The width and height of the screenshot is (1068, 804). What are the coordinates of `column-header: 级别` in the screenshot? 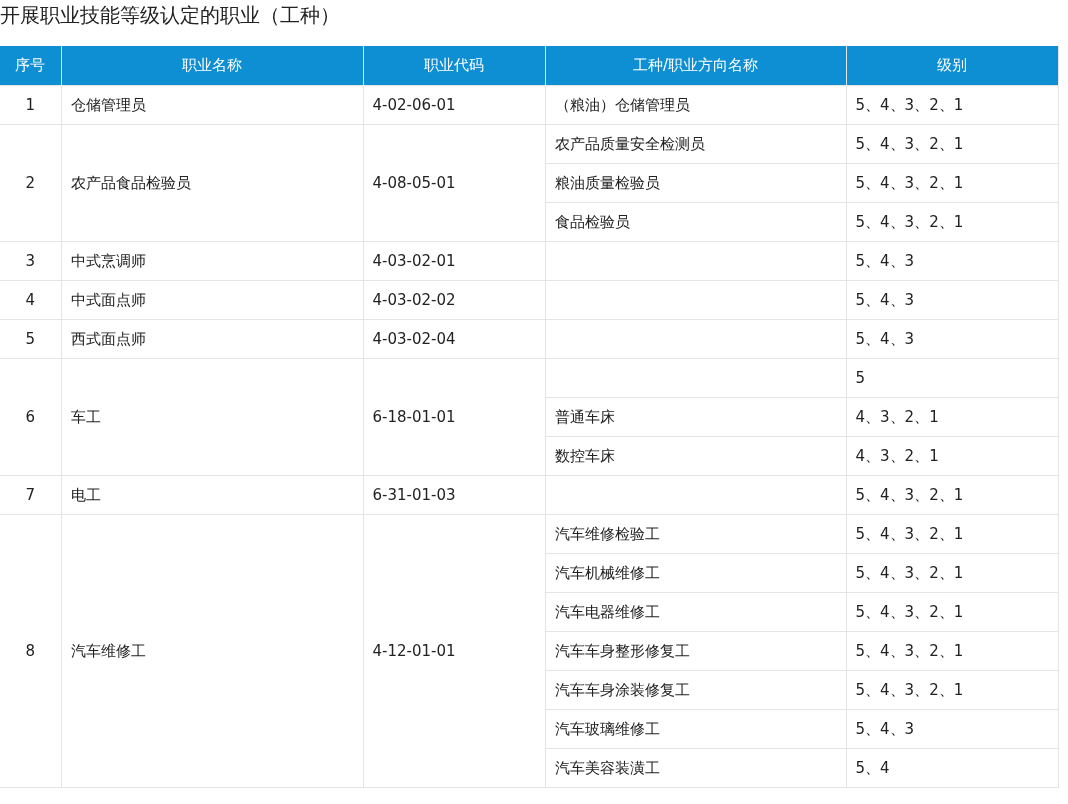 It's located at (952, 66).